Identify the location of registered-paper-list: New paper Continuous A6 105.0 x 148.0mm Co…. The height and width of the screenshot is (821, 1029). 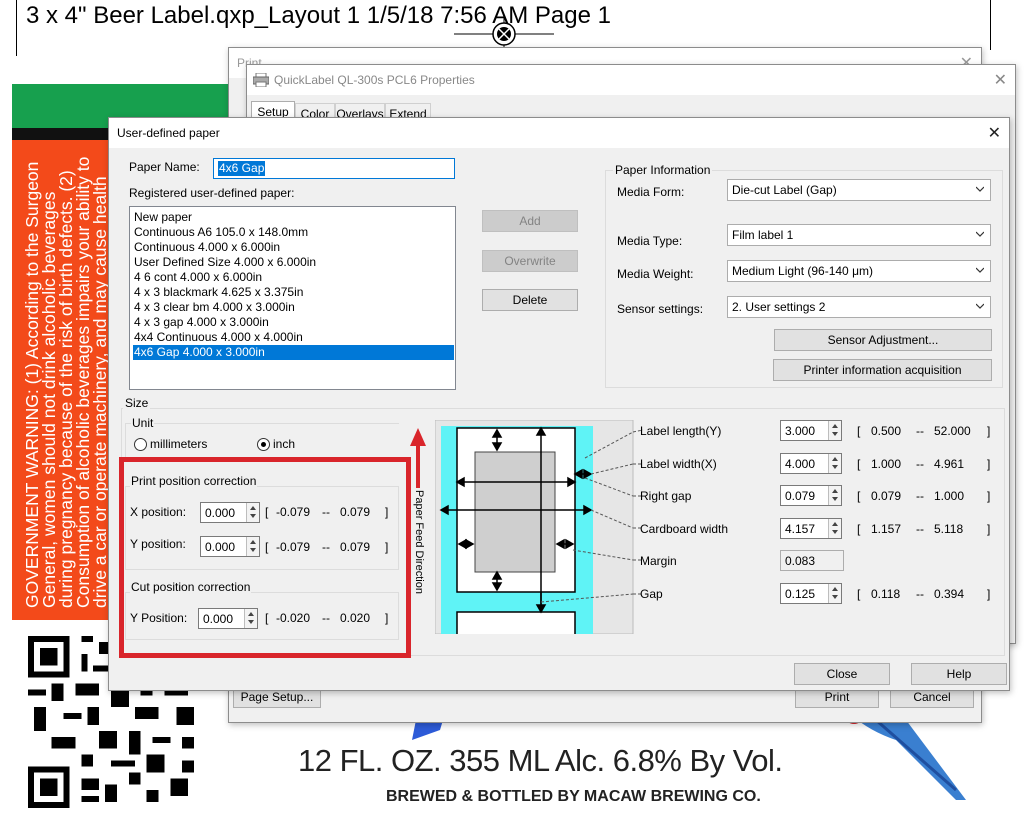
(292, 298).